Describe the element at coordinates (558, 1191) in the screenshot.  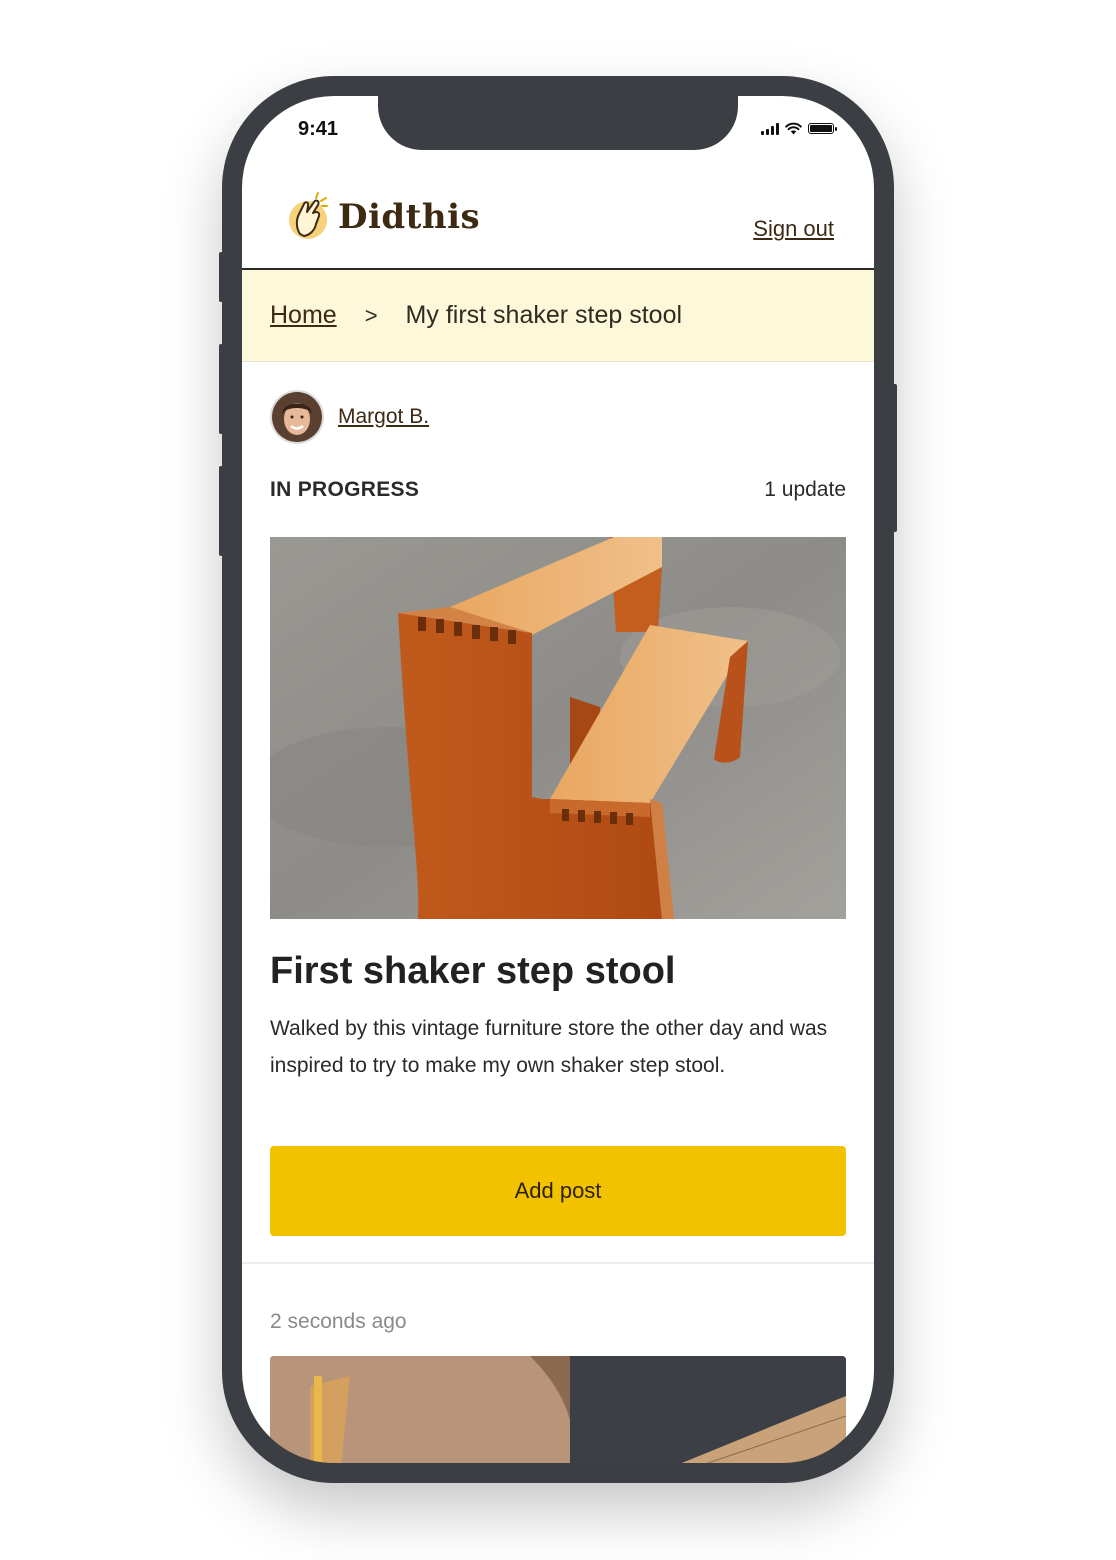
I see `add-post-button: Add post` at that location.